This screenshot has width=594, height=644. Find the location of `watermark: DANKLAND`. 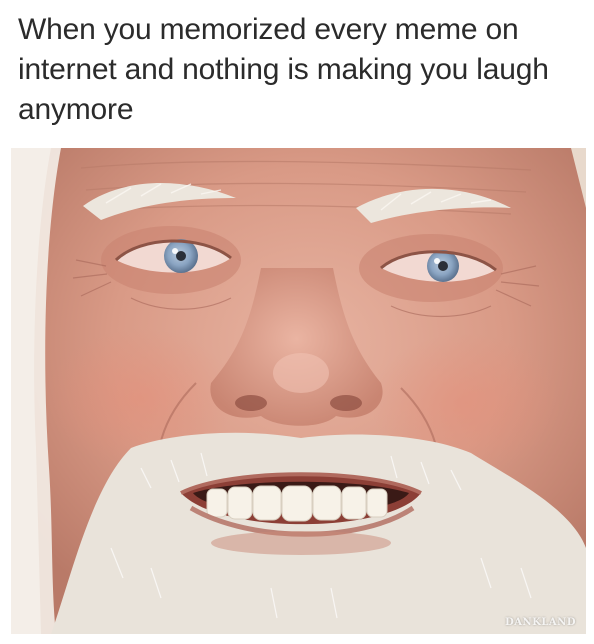

watermark: DANKLAND is located at coordinates (540, 622).